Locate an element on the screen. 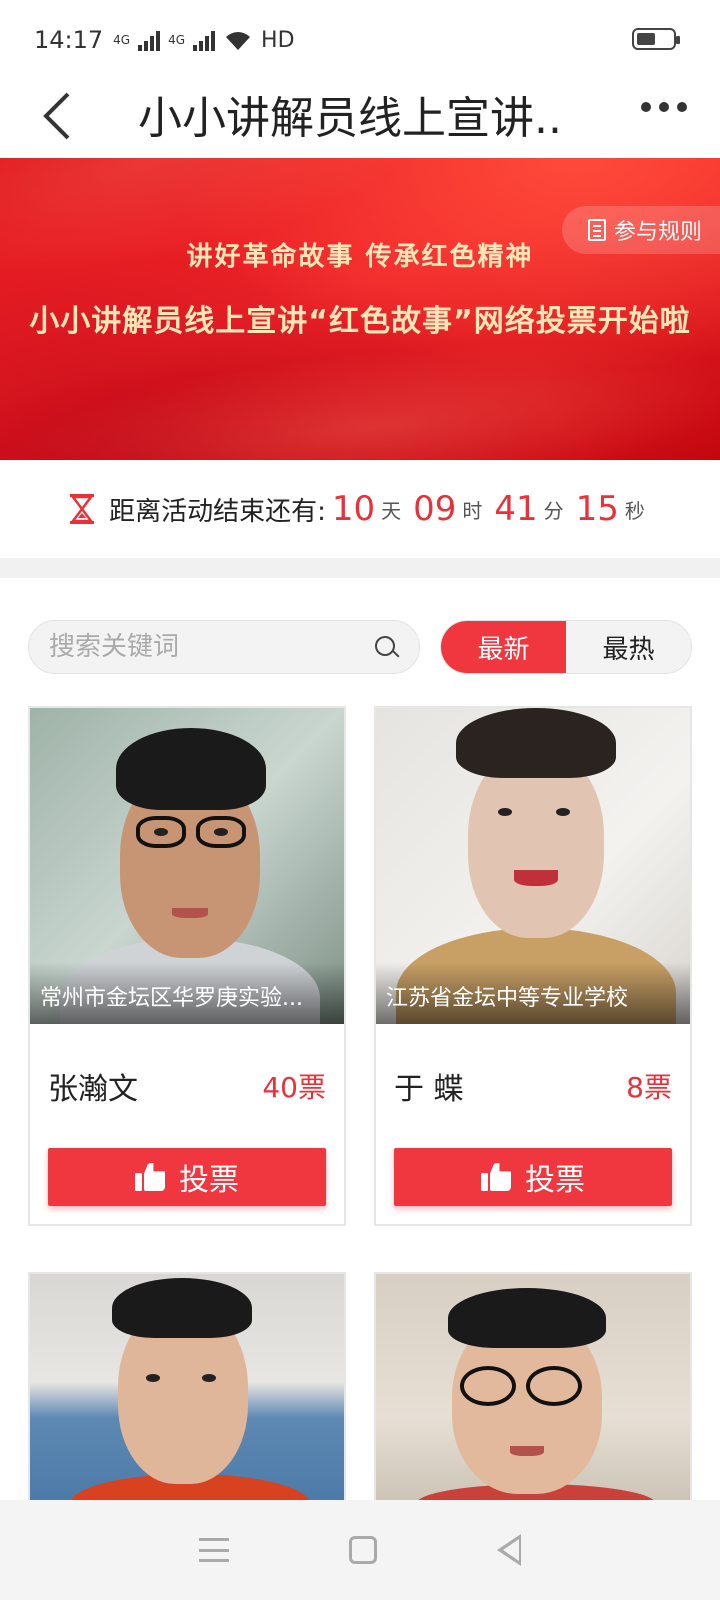 The image size is (720, 1600). candidate-card: 常州市金坛区华罗庚实验... 张瀚文 40票 投票 is located at coordinates (187, 966).